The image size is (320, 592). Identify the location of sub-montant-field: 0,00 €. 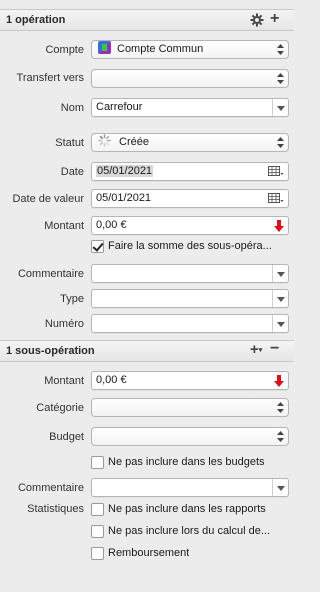
(190, 380).